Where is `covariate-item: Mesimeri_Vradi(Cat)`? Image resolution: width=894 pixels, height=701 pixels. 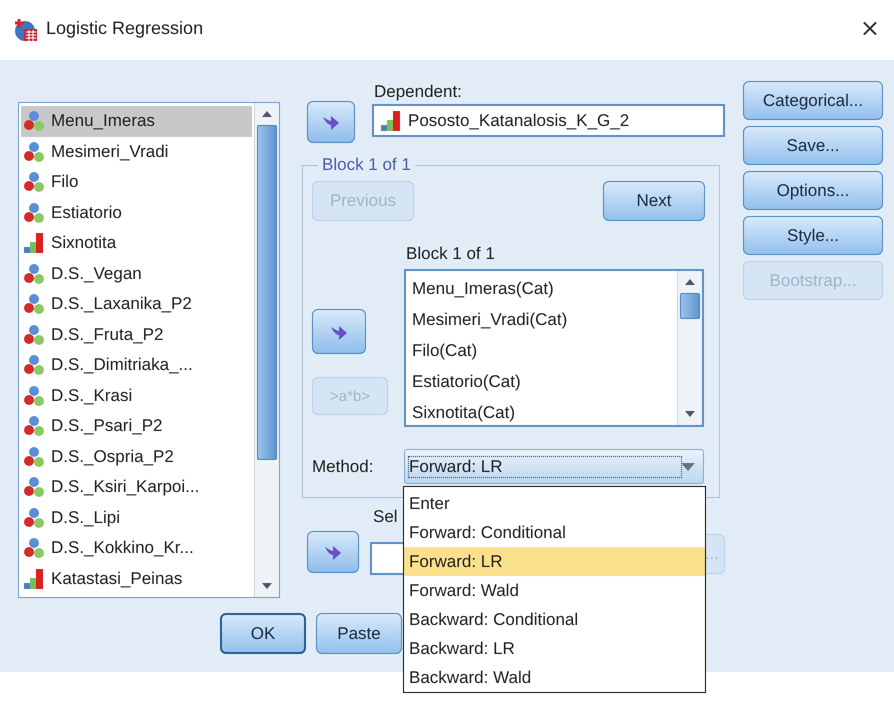
covariate-item: Mesimeri_Vradi(Cat) is located at coordinates (541, 319).